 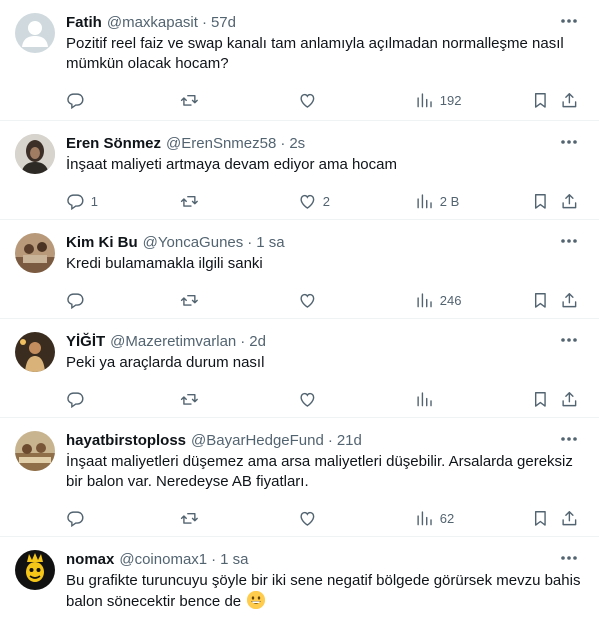 I want to click on tweet-actions: 62, so click(x=324, y=518).